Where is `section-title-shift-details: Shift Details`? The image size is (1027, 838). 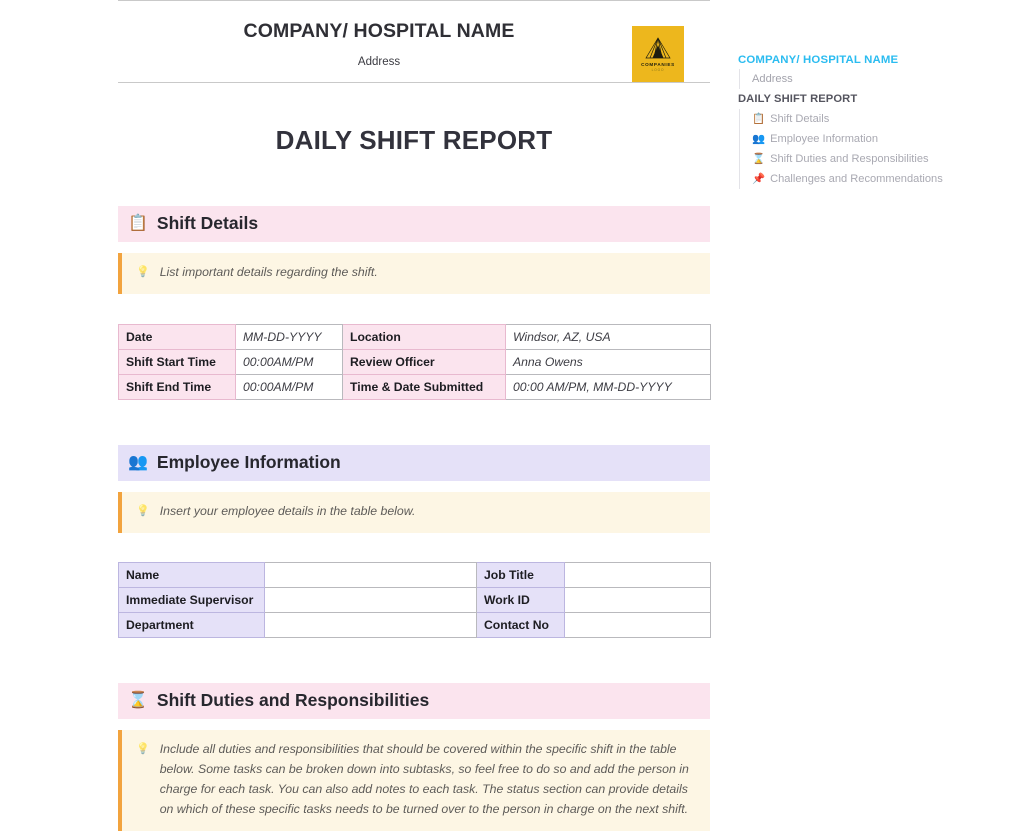 section-title-shift-details: Shift Details is located at coordinates (207, 223).